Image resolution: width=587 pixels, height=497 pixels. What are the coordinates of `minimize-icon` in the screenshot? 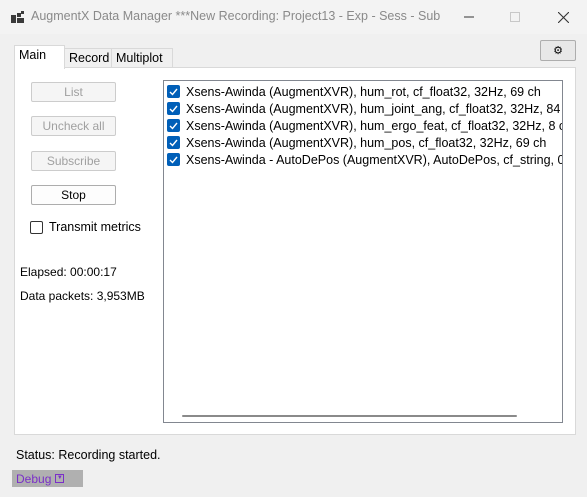 It's located at (469, 17).